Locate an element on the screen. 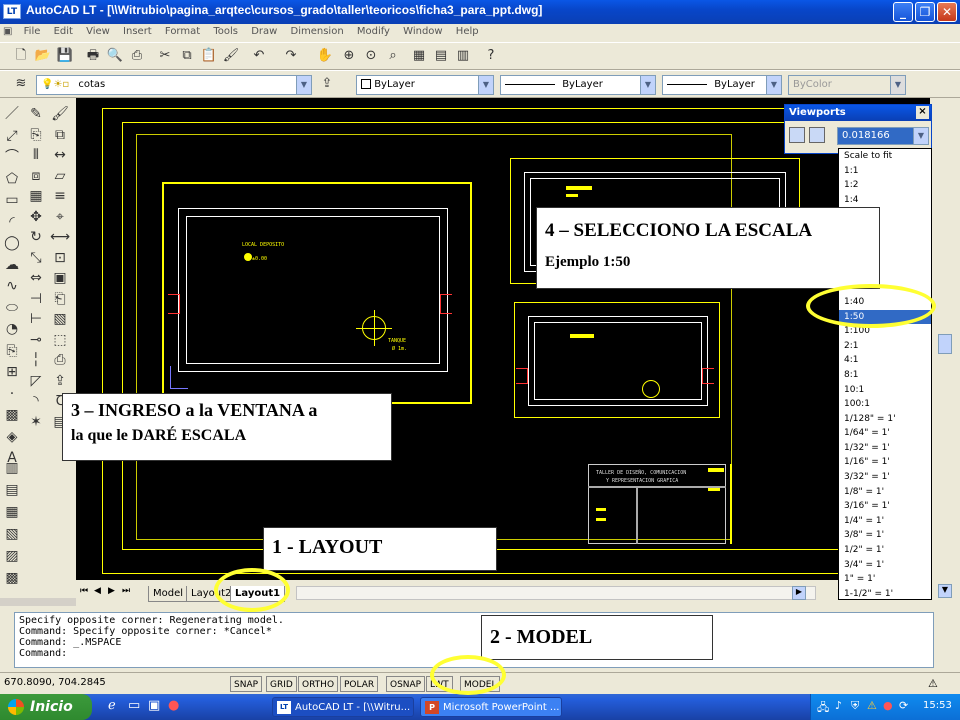  image-icon: ▧ is located at coordinates (60, 319).